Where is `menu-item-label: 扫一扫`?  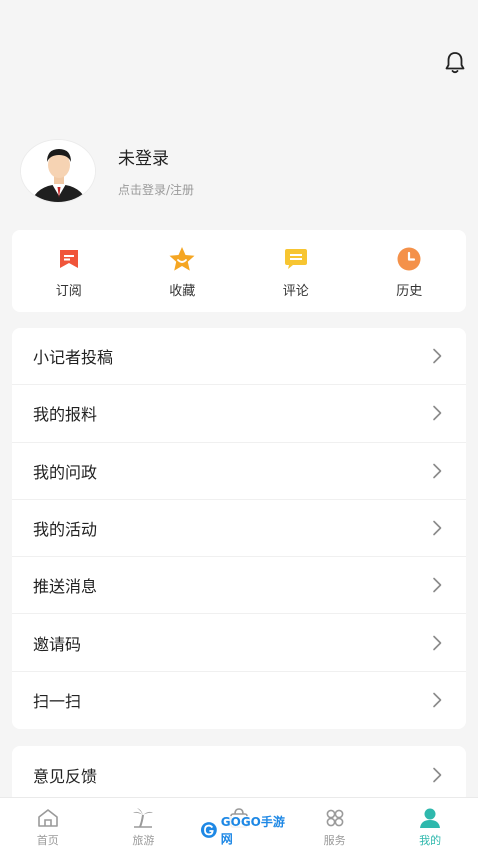 menu-item-label: 扫一扫 is located at coordinates (57, 702).